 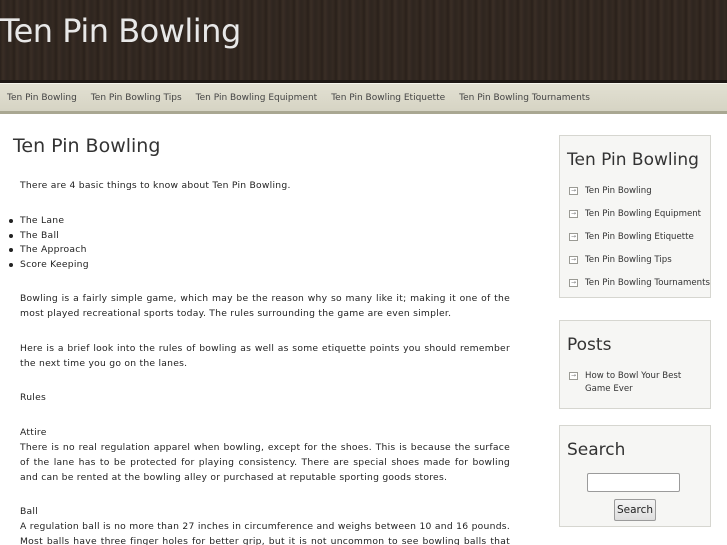 What do you see at coordinates (589, 345) in the screenshot?
I see `posts-widget-title: Posts` at bounding box center [589, 345].